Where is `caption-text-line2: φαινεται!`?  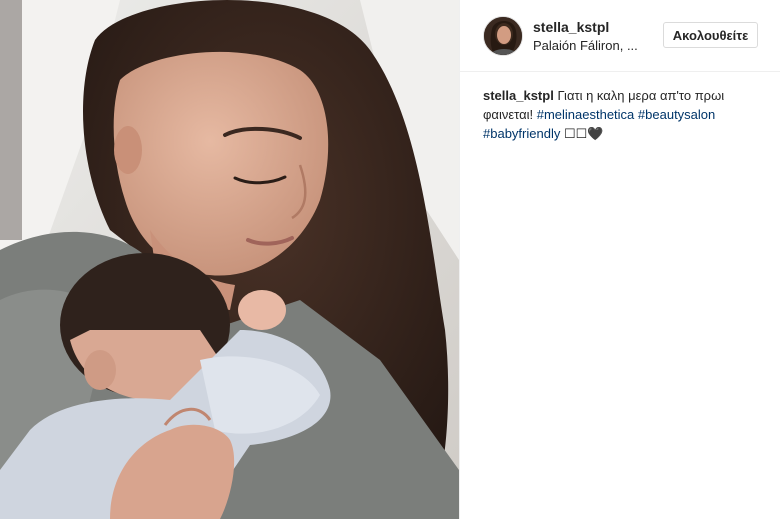 caption-text-line2: φαινεται! is located at coordinates (508, 114).